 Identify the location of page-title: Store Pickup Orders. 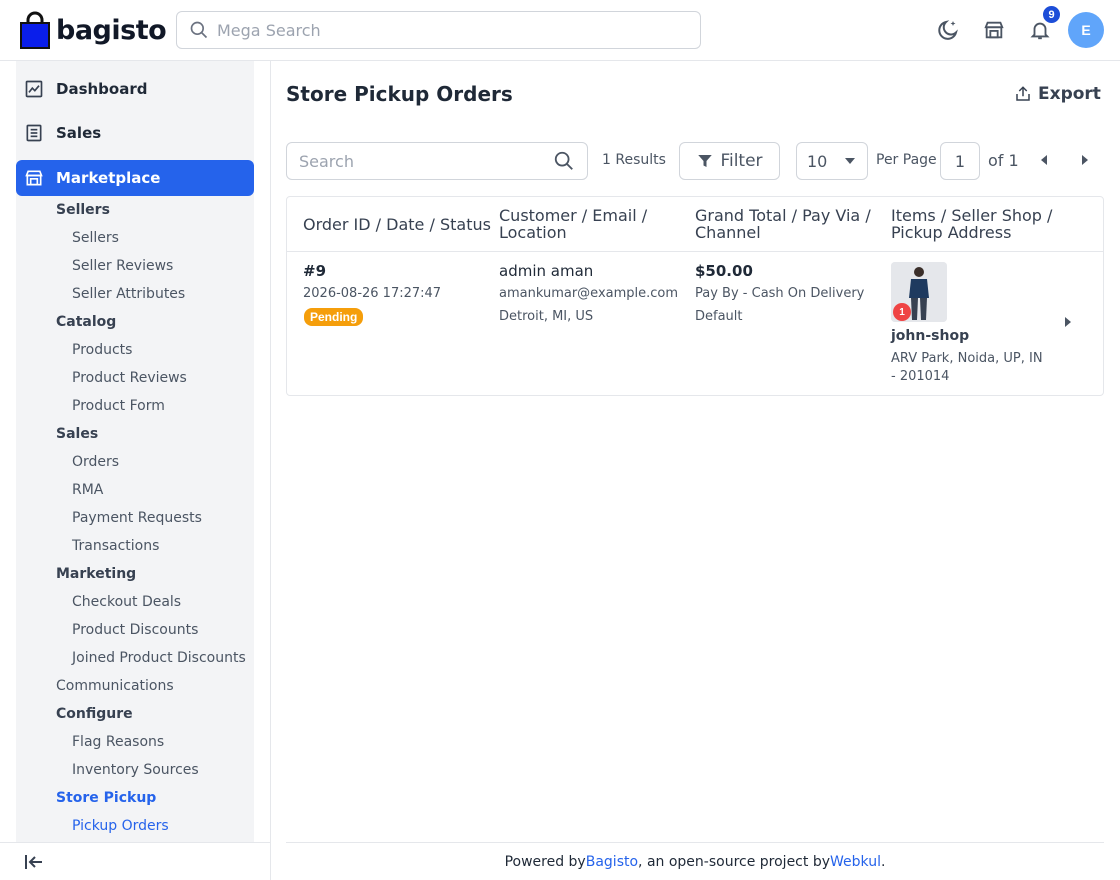
(399, 94).